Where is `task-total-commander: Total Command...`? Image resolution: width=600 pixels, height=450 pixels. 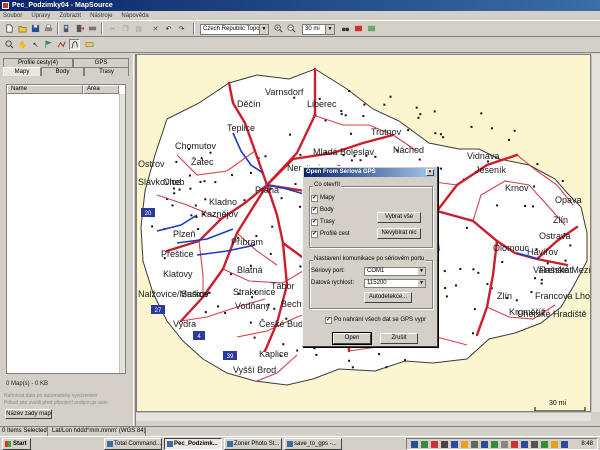
task-total-commander: Total Command... is located at coordinates (133, 444).